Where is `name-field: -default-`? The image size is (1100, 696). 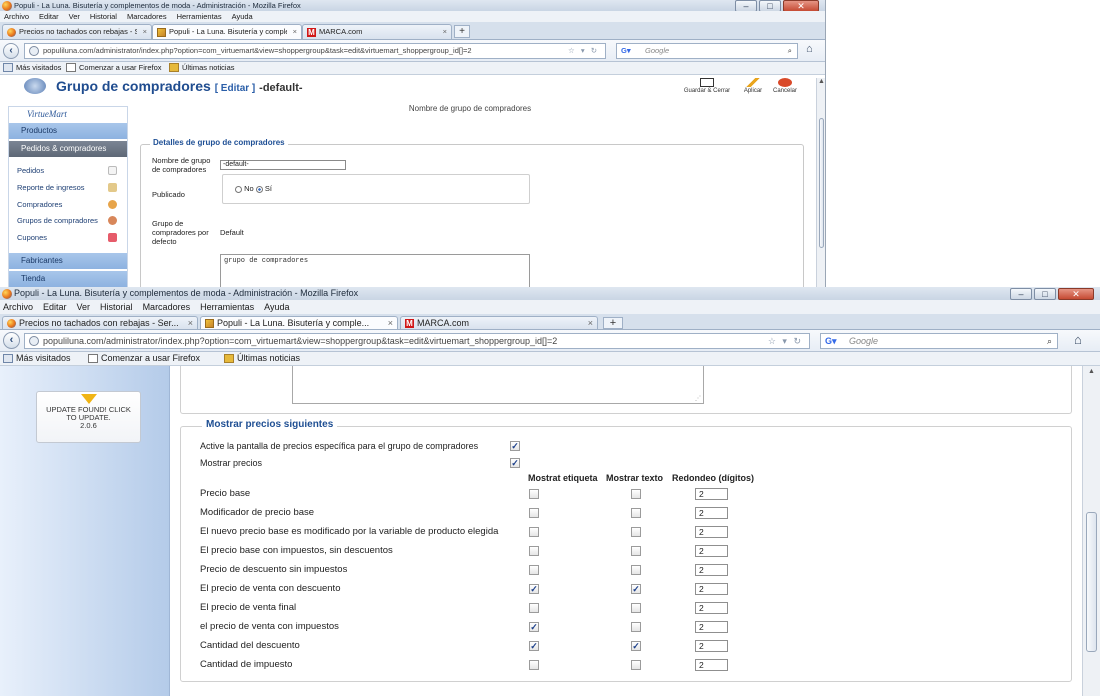 name-field: -default- is located at coordinates (283, 165).